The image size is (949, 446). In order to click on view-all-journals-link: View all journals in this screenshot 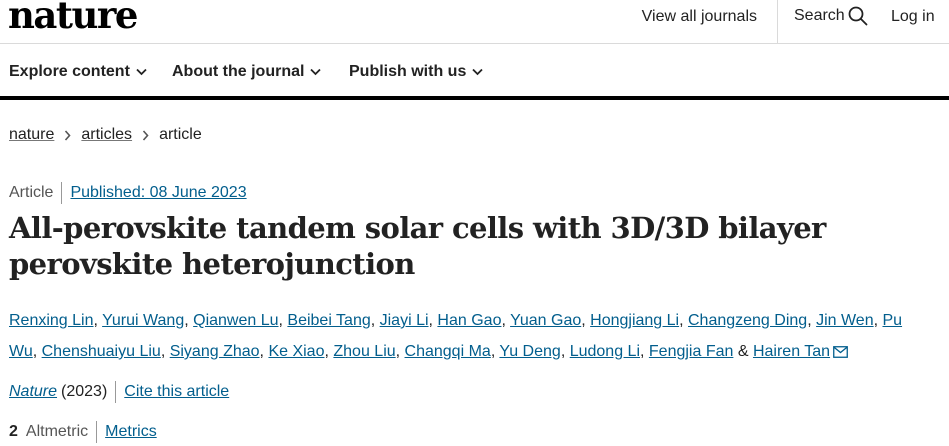, I will do `click(699, 17)`.